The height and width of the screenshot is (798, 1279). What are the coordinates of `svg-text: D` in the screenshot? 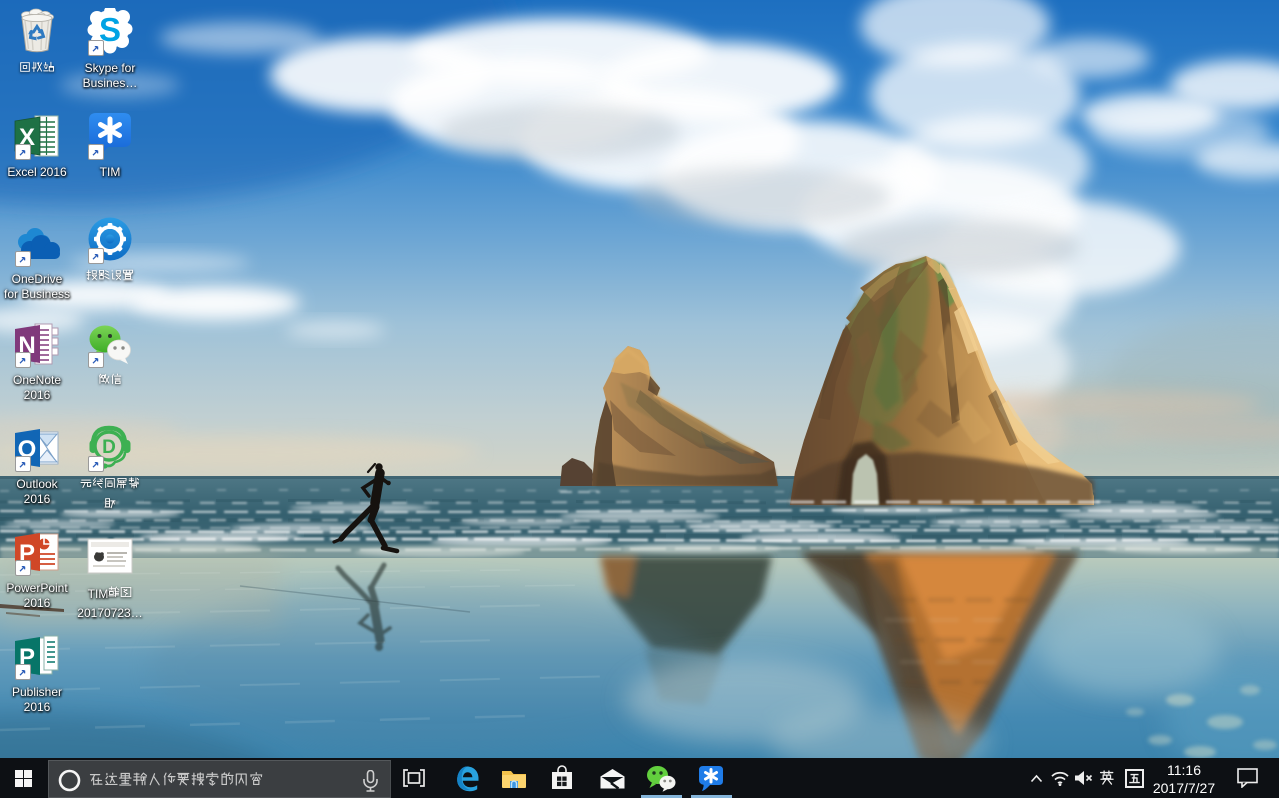 It's located at (109, 447).